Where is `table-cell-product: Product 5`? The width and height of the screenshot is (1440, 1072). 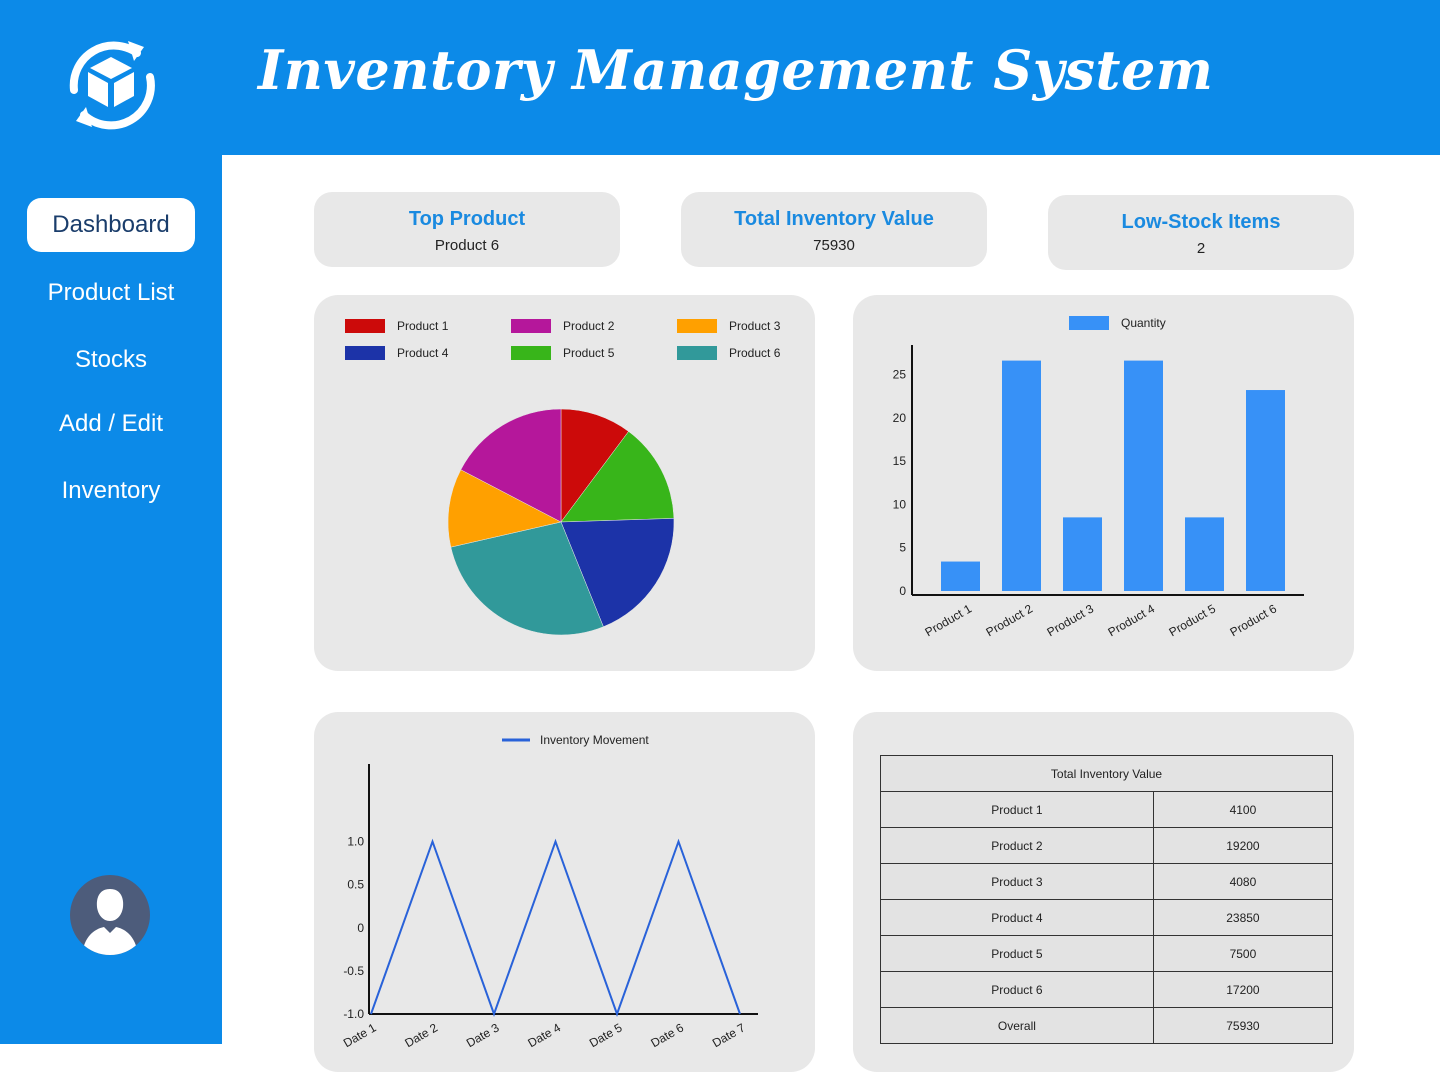 table-cell-product: Product 5 is located at coordinates (1017, 953).